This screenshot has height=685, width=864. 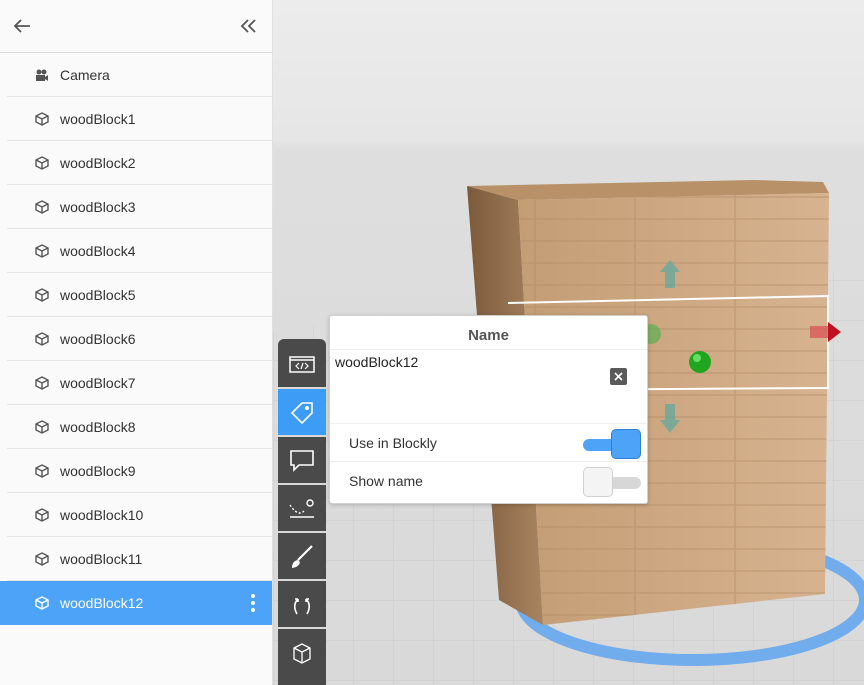 I want to click on use-in-blockly-row: Use in Blockly, so click(x=488, y=442).